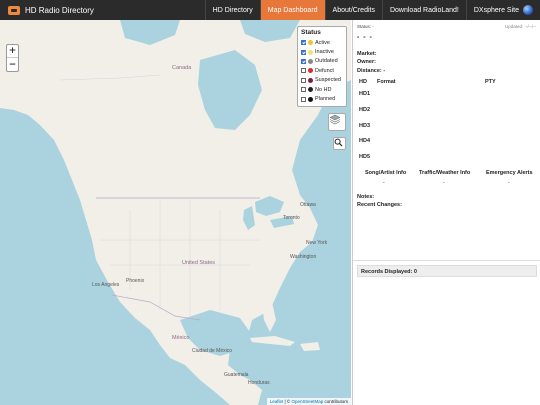 The height and width of the screenshot is (405, 540). I want to click on map-label-ciudad-de-mexico: Ciudad de México, so click(212, 351).